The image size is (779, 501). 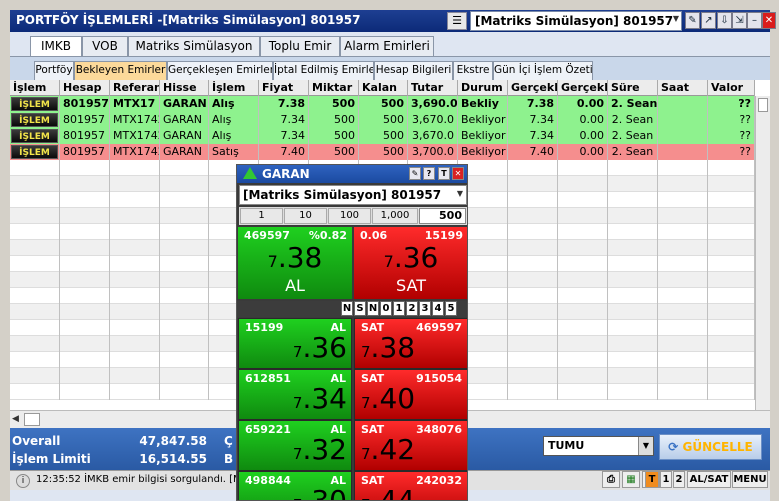 I want to click on overall-value: 47,847.58, so click(x=173, y=441).